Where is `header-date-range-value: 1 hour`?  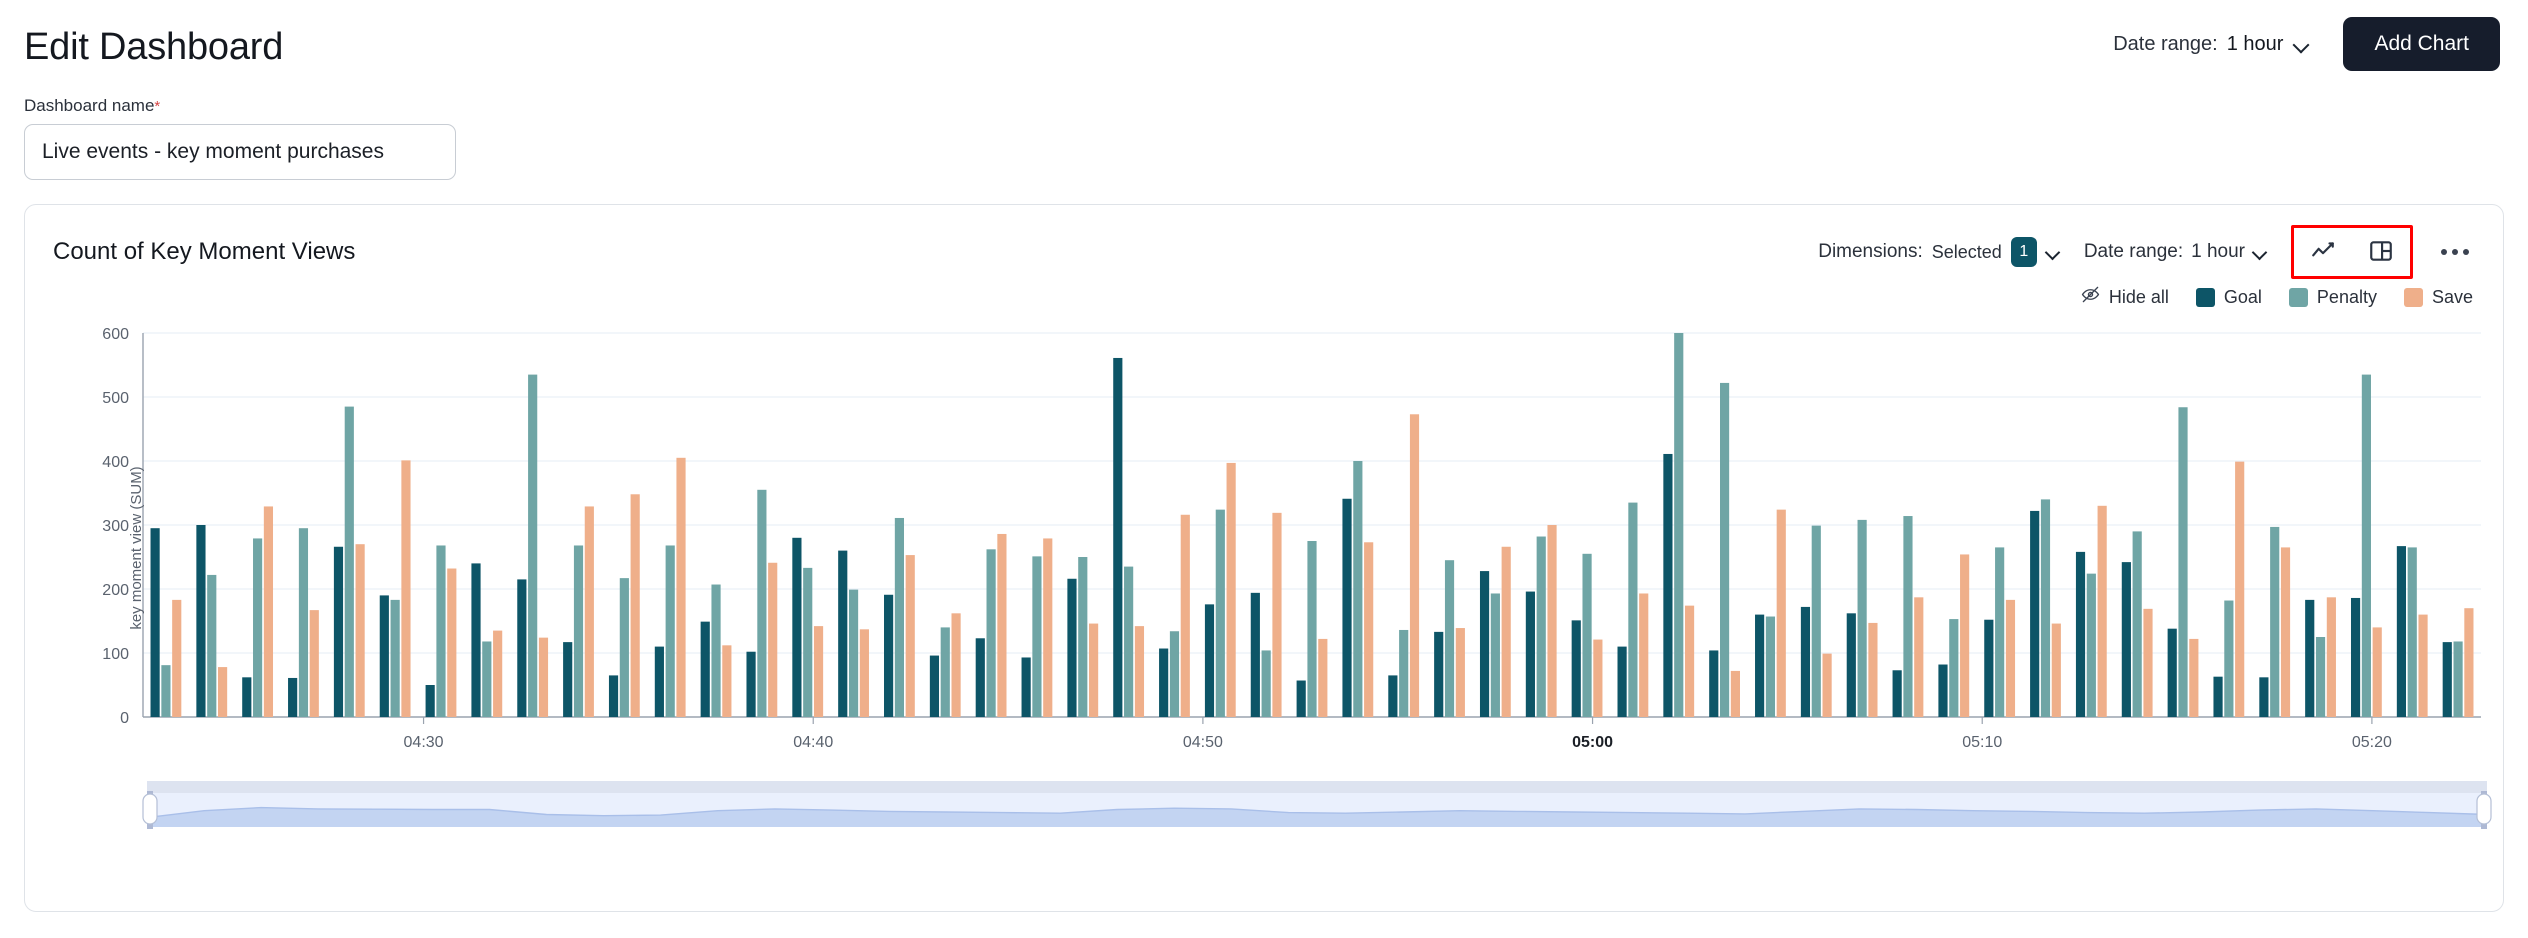
header-date-range-value: 1 hour is located at coordinates (2255, 43).